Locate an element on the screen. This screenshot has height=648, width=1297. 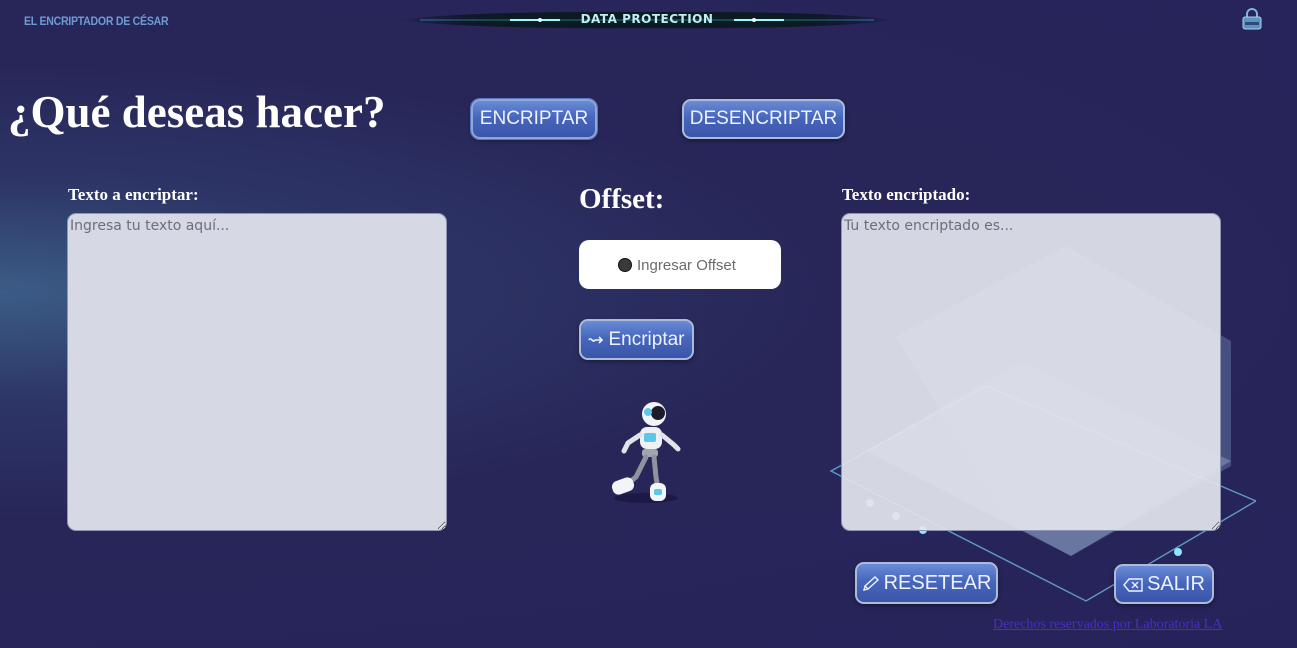
encrypt-action-label: Encriptar is located at coordinates (646, 339).